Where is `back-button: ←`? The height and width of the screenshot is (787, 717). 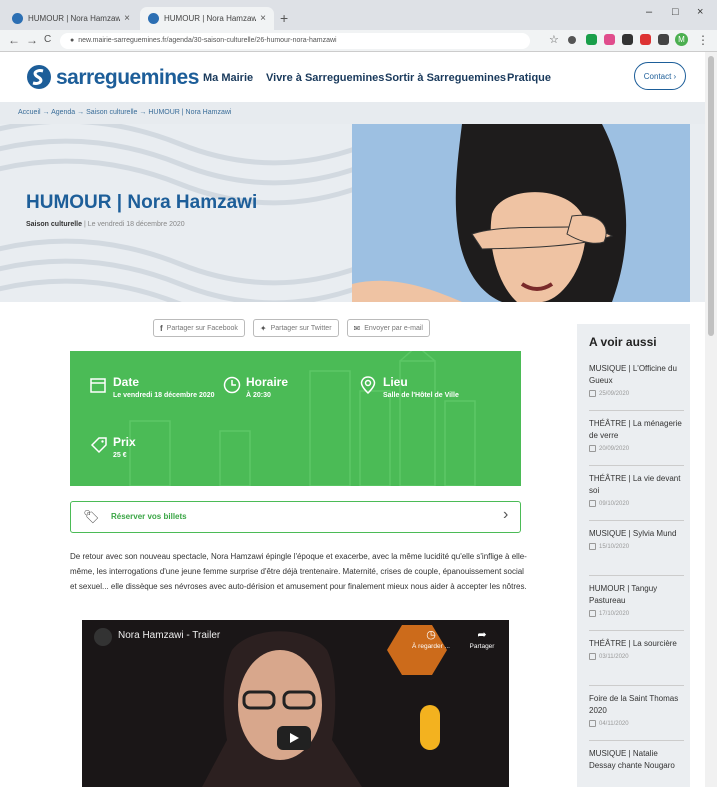
back-button: ← is located at coordinates (14, 40).